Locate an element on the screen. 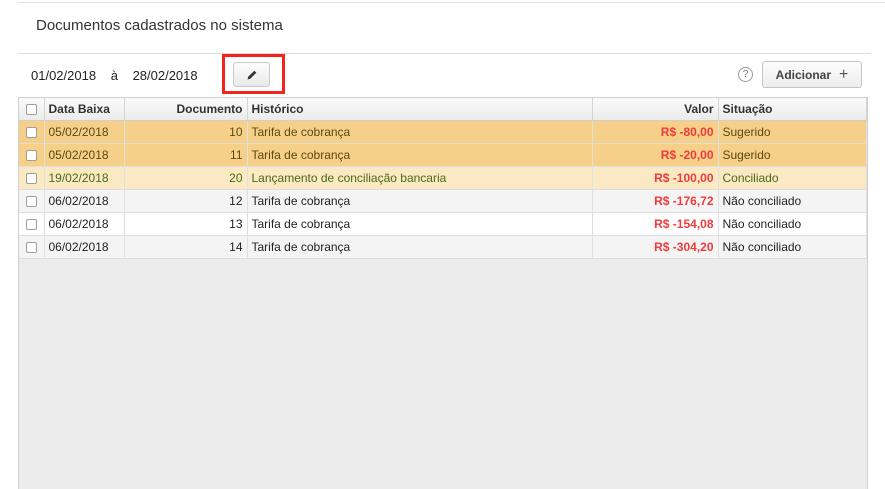 Image resolution: width=885 pixels, height=489 pixels. date-separator: à is located at coordinates (114, 75).